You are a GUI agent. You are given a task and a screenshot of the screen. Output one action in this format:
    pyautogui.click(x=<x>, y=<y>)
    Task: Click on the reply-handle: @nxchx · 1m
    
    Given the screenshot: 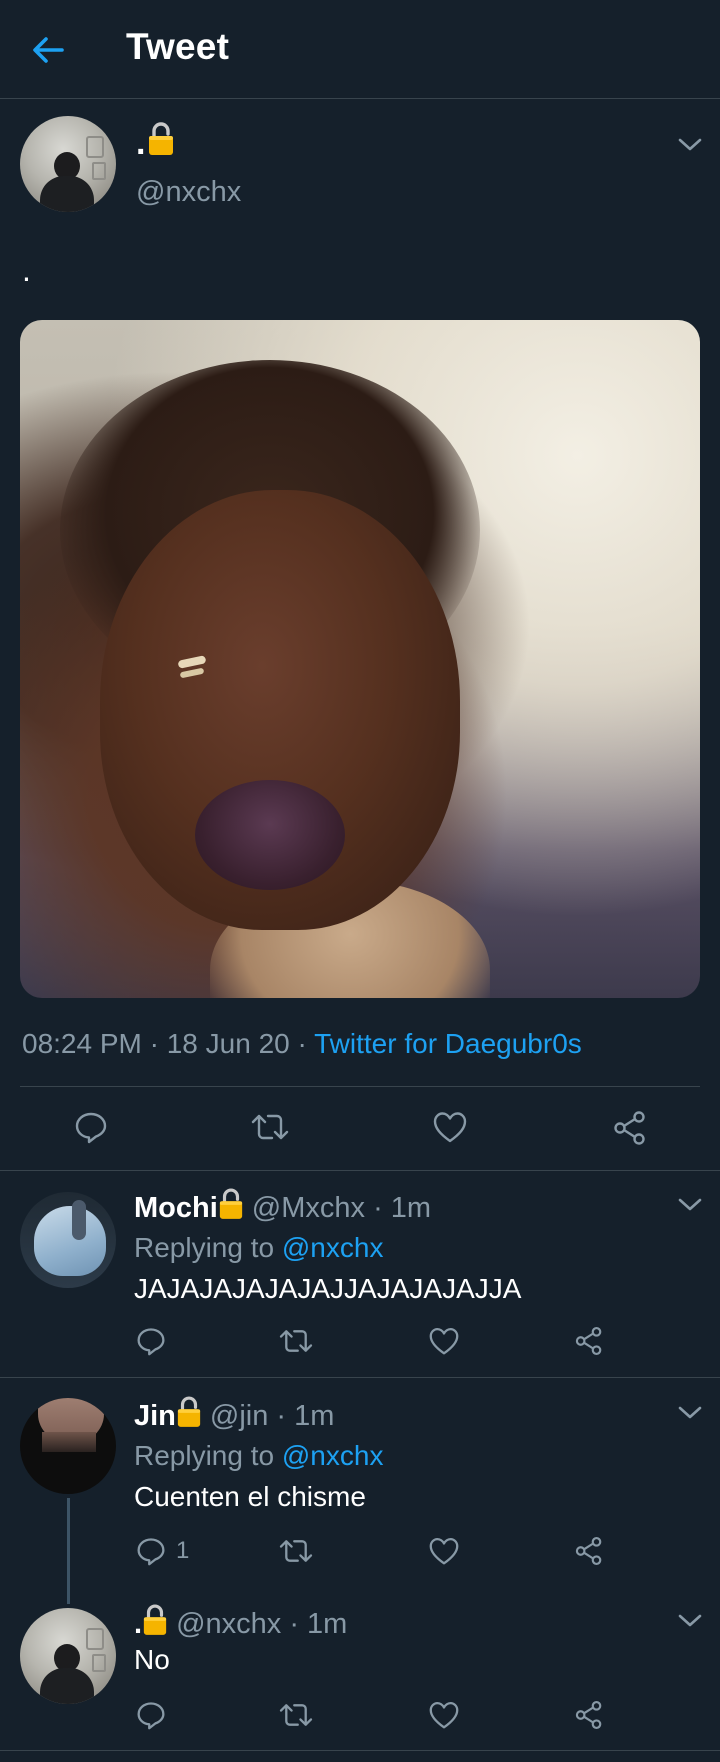 What is the action you would take?
    pyautogui.click(x=262, y=1623)
    